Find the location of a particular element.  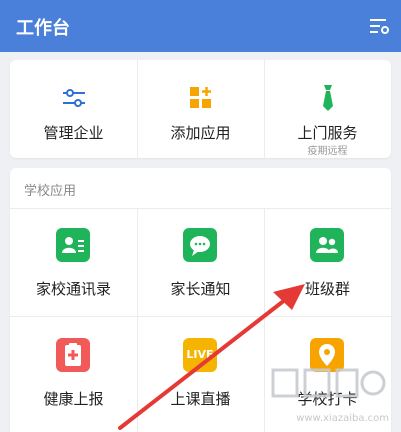

onsite-service-label: 上门服务 is located at coordinates (327, 133).